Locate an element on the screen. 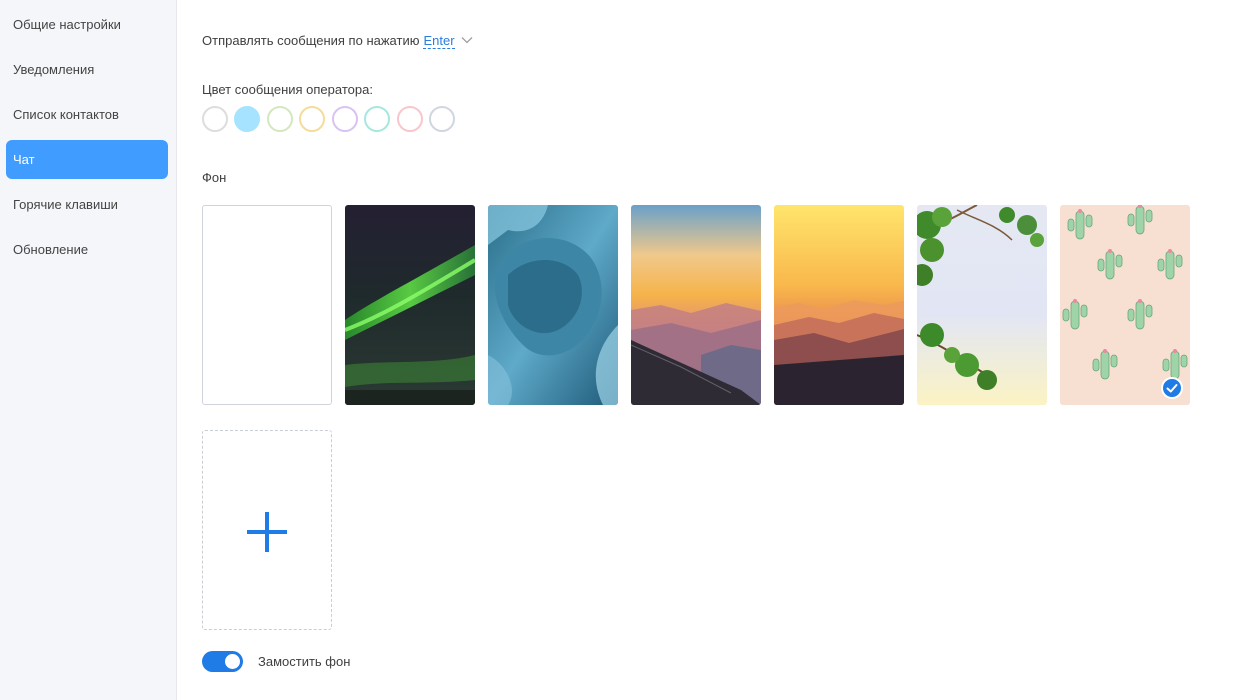 The width and height of the screenshot is (1249, 700). color-swatch-yellow is located at coordinates (312, 119).